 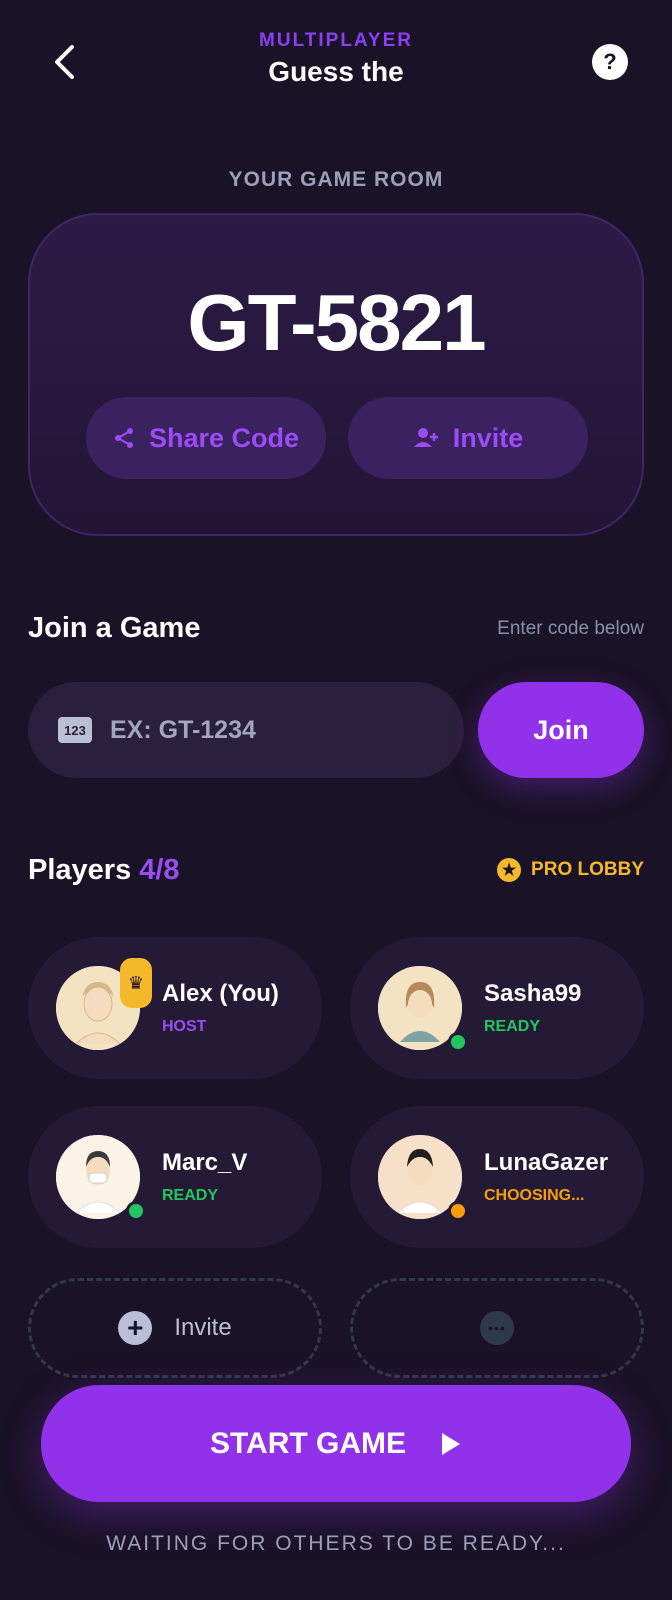 What do you see at coordinates (488, 437) in the screenshot?
I see `invite-label: Invite` at bounding box center [488, 437].